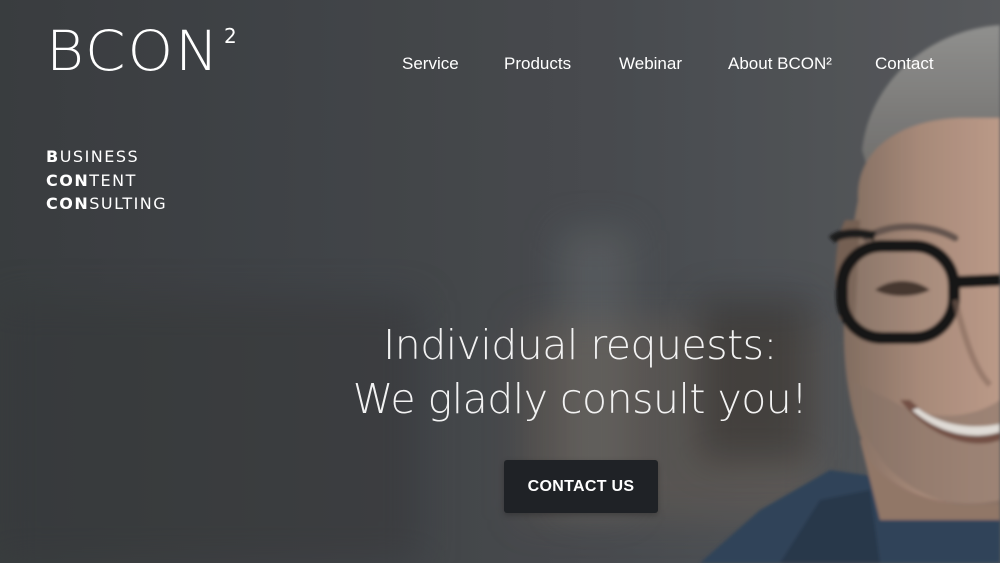  Describe the element at coordinates (650, 64) in the screenshot. I see `nav-item-webinar: Webinar` at that location.